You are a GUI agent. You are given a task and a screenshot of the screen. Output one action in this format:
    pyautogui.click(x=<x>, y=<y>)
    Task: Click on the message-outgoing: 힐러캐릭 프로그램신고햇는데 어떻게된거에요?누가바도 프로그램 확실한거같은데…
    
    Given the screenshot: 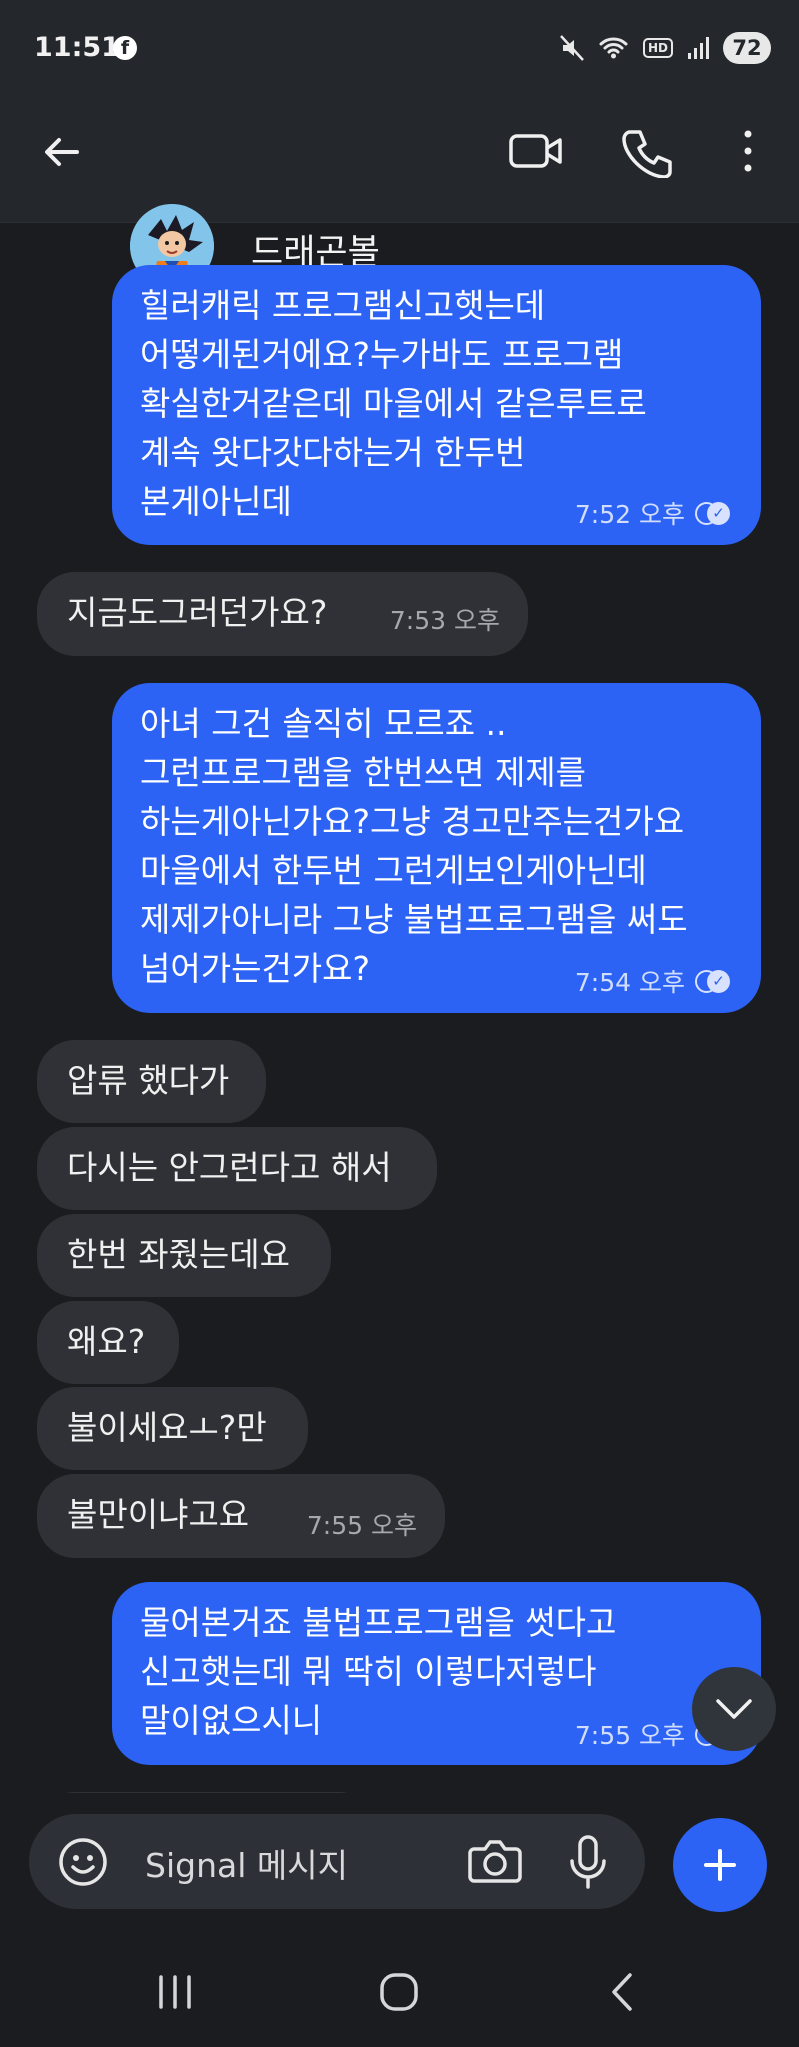 What is the action you would take?
    pyautogui.click(x=436, y=405)
    